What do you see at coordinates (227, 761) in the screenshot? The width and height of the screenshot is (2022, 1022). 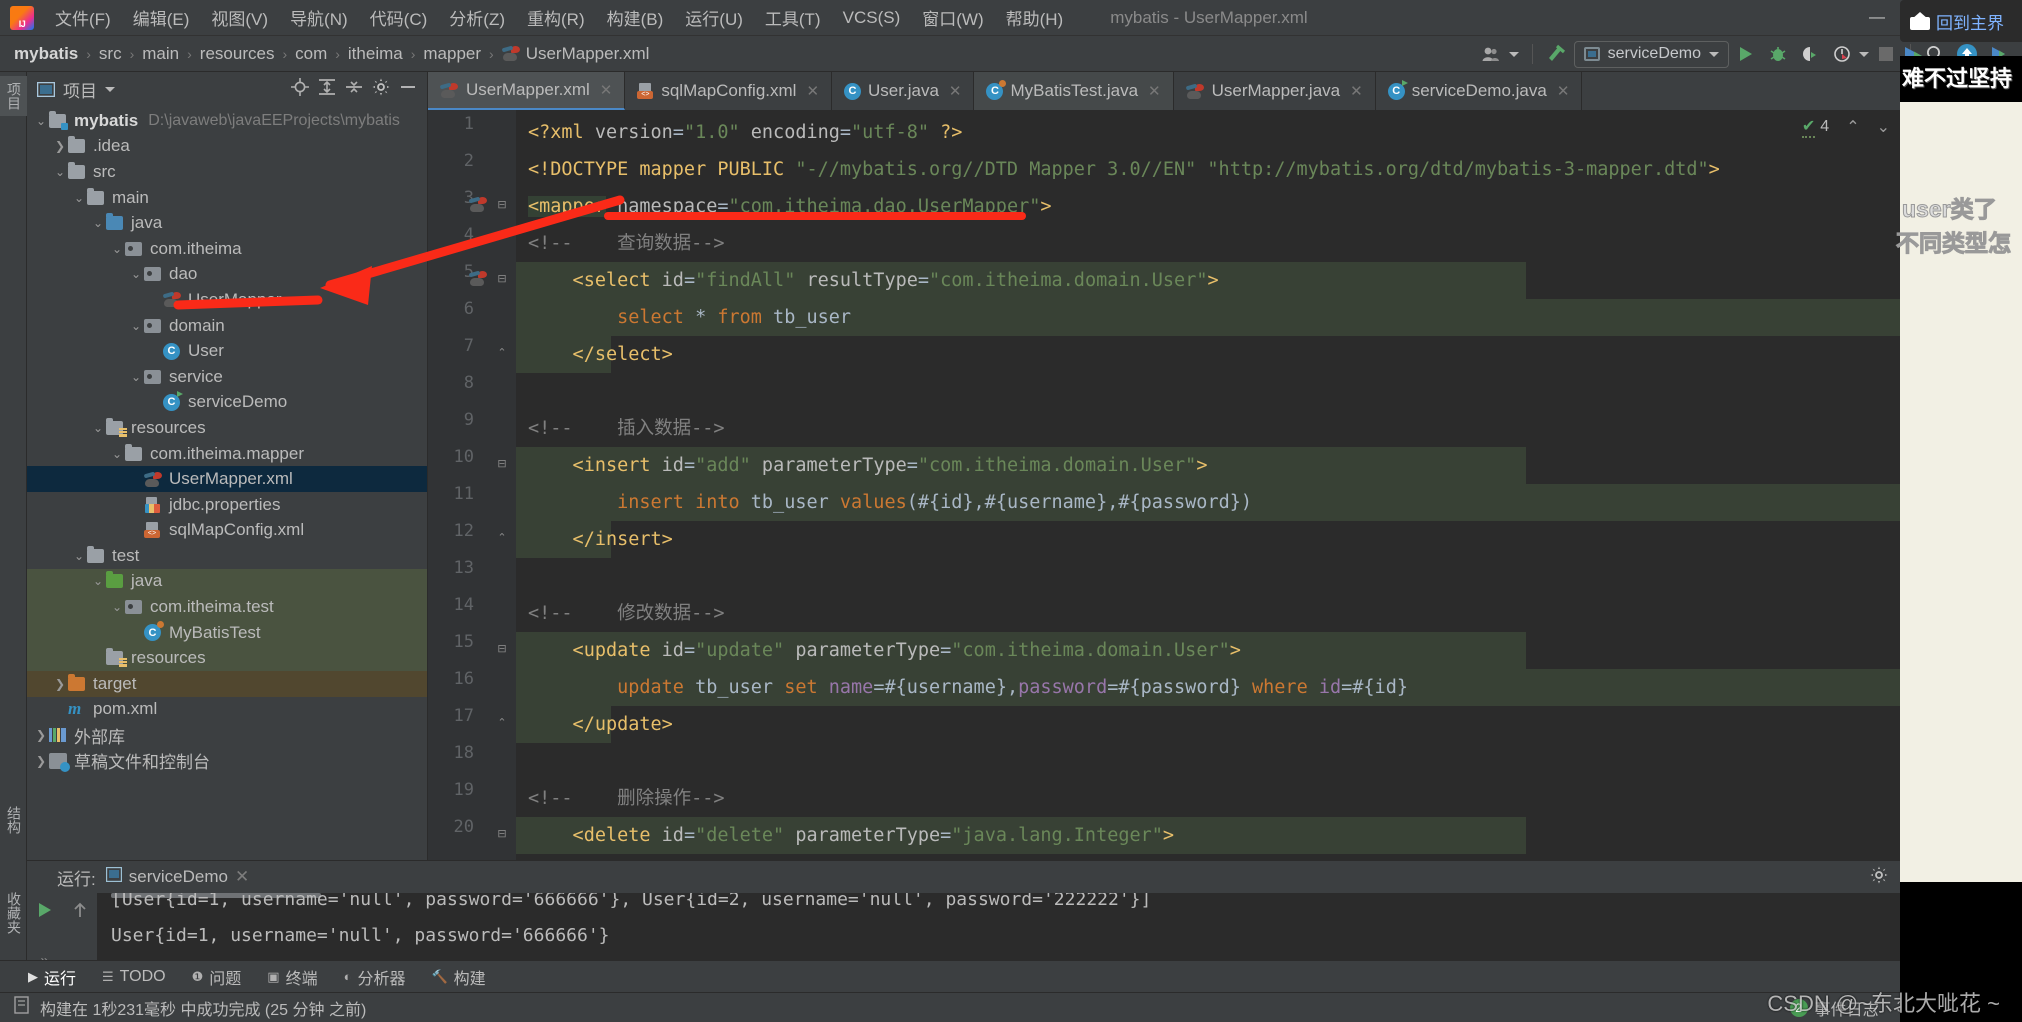 I see `tree-node-25: ❯ 草稿文件和控制台` at bounding box center [227, 761].